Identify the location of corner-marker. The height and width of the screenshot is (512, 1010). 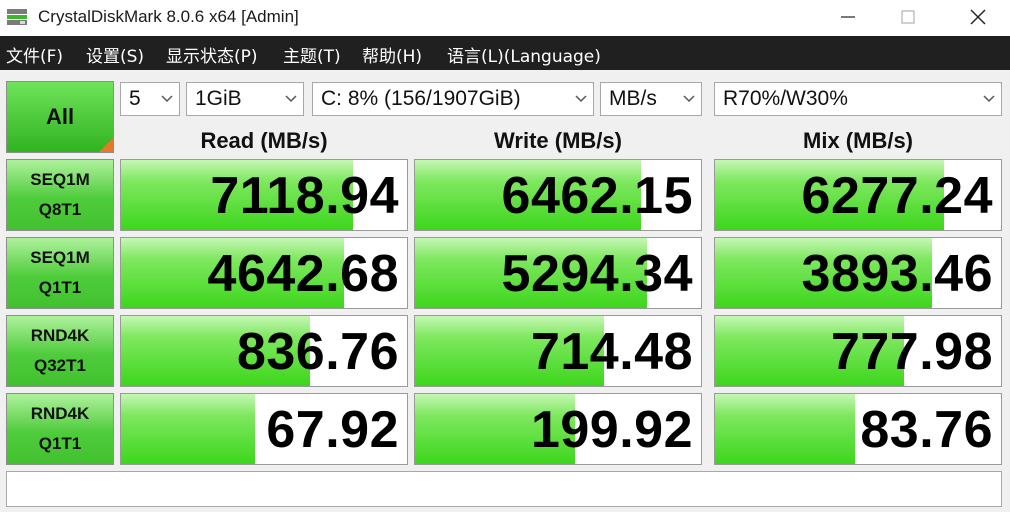
(106, 145).